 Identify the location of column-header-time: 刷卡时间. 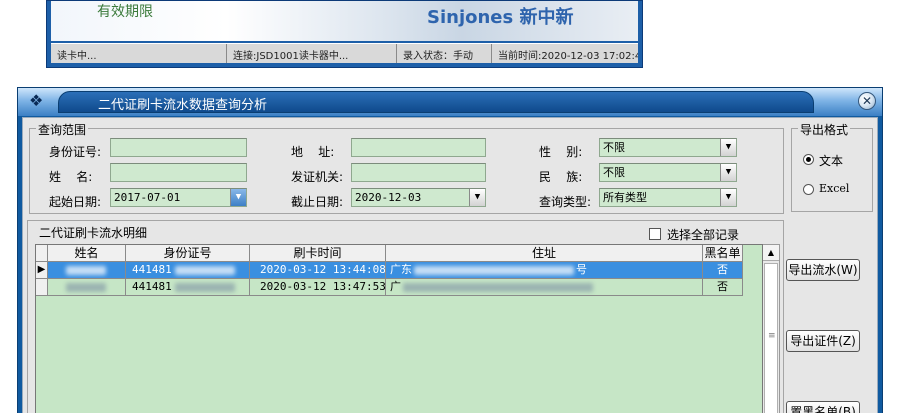
(318, 253).